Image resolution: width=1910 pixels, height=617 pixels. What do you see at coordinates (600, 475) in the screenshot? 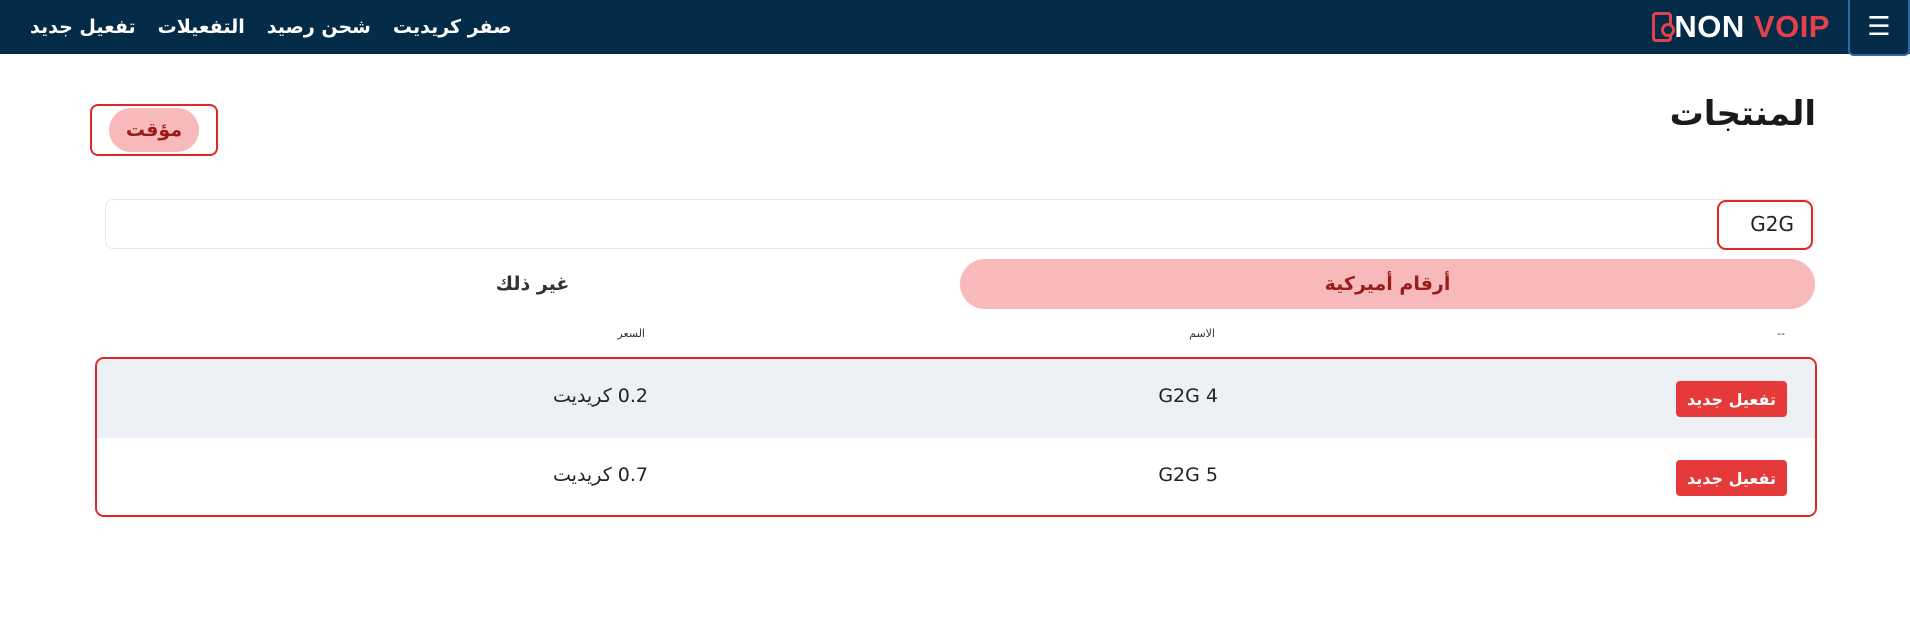
I see `product-price: 0.7 كريديت` at bounding box center [600, 475].